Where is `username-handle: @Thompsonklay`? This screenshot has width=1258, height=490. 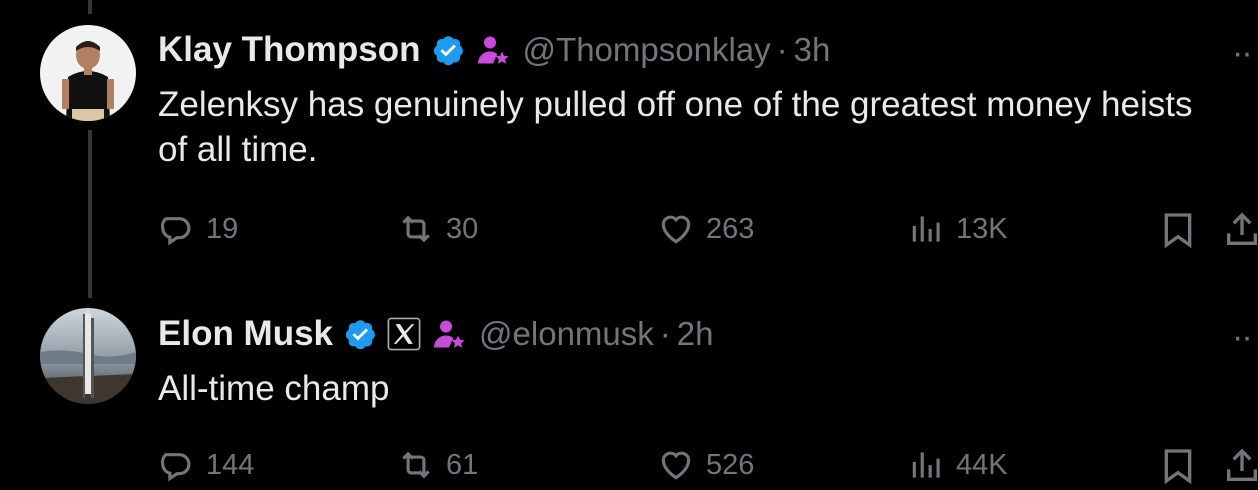 username-handle: @Thompsonklay is located at coordinates (647, 50).